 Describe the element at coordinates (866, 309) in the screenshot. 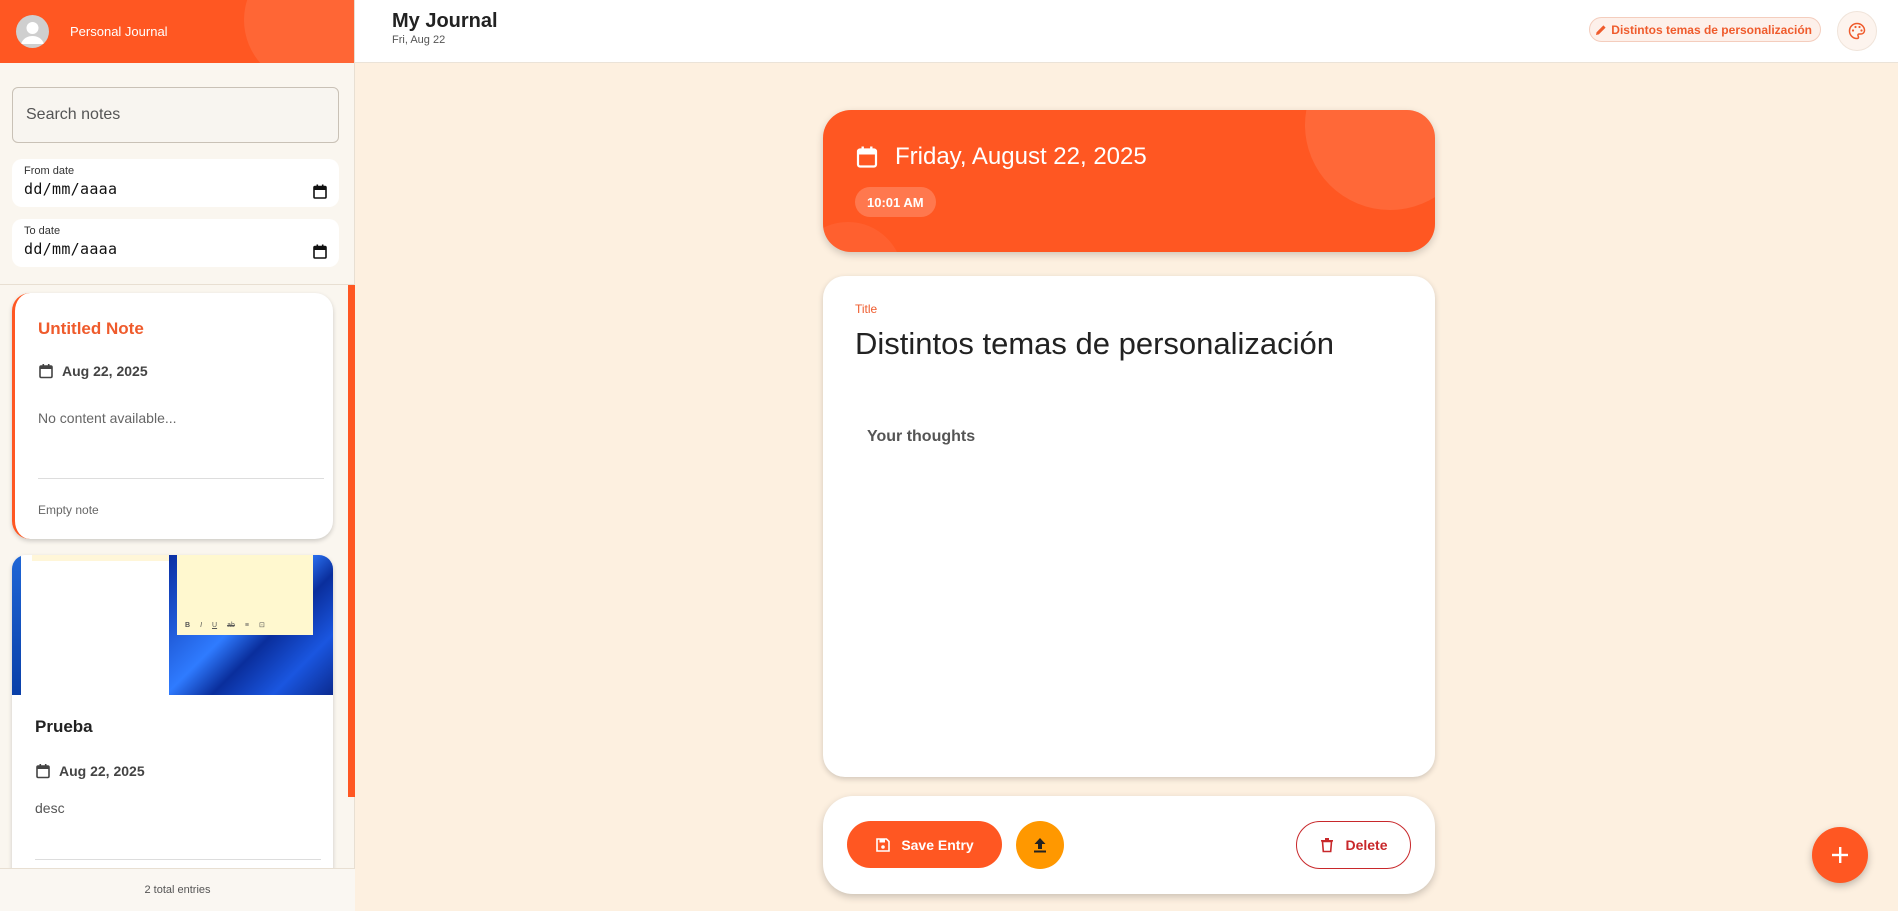

I see `title-label: Title` at that location.